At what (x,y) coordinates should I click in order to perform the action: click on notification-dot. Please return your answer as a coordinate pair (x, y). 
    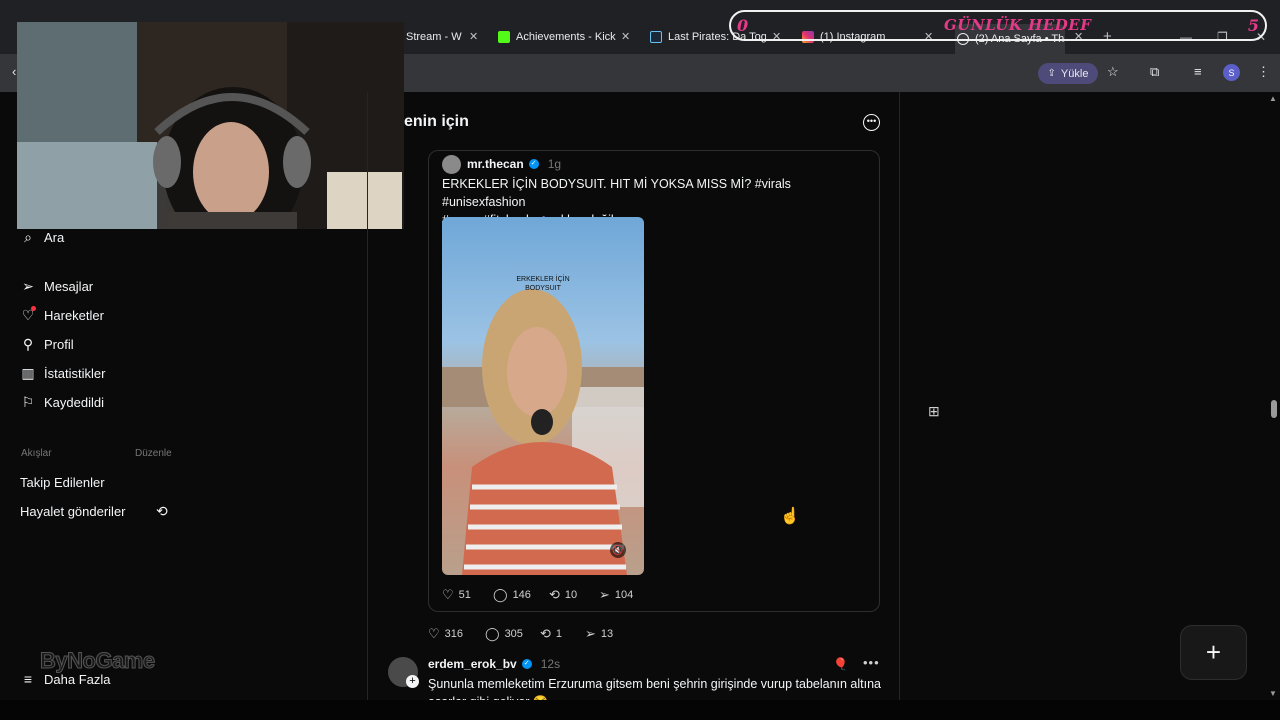
    Looking at the image, I should click on (33, 308).